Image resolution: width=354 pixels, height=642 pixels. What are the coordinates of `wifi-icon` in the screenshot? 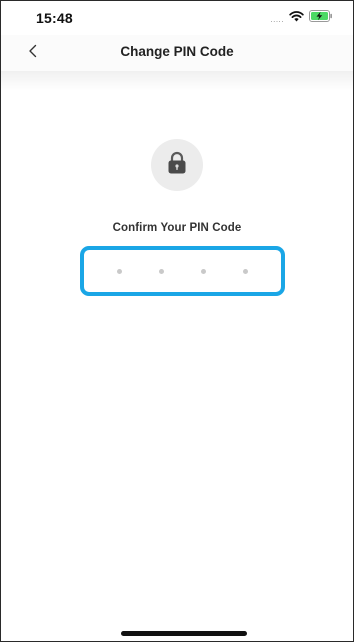 It's located at (296, 18).